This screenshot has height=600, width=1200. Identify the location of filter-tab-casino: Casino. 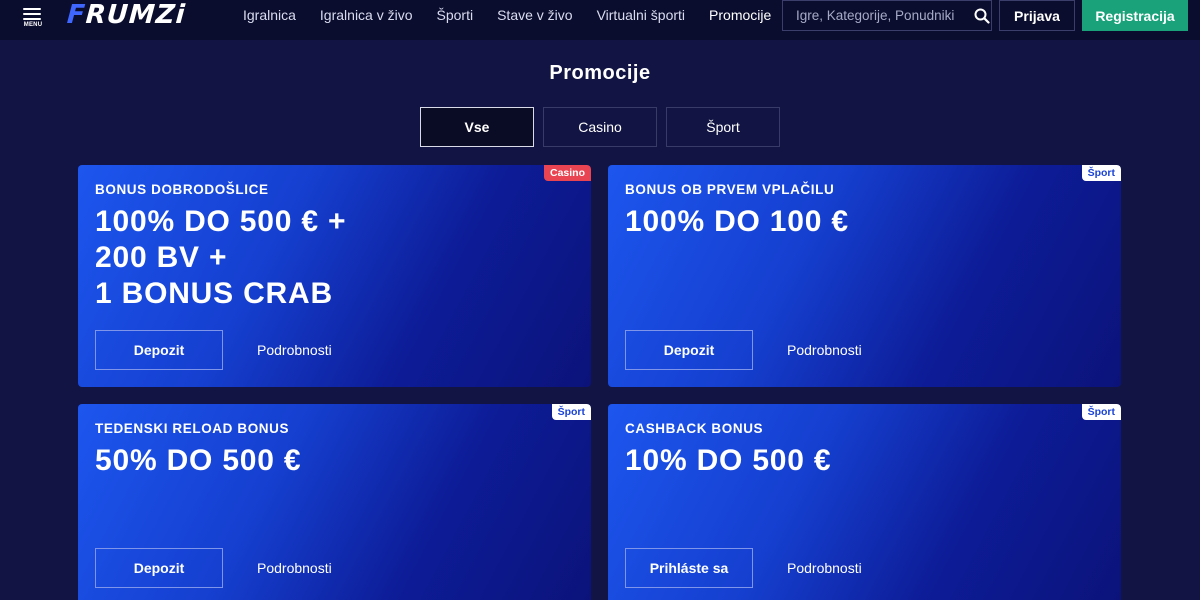
(600, 127).